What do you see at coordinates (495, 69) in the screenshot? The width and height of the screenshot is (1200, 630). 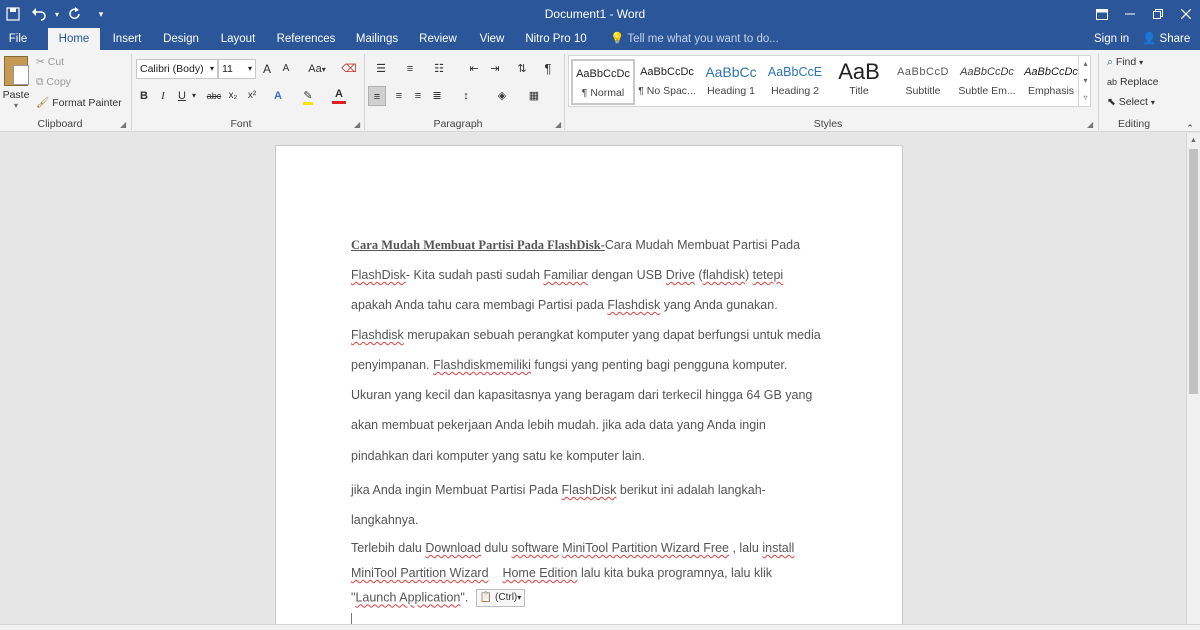 I see `increase-indent-icon: ⇥` at bounding box center [495, 69].